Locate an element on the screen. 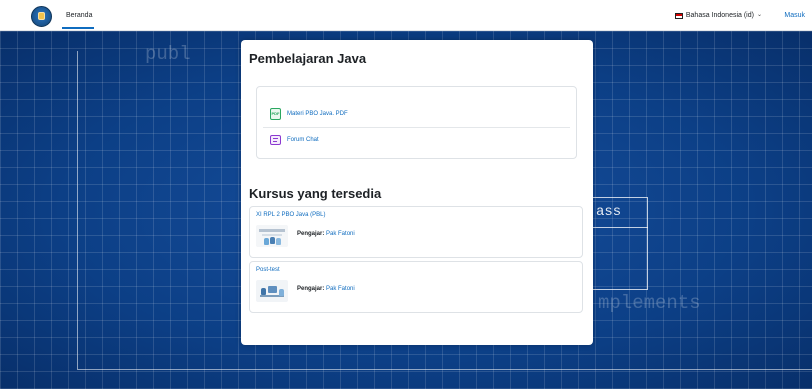 The image size is (812, 389). language-menu: Bahasa Indonesia (id) ⌄ is located at coordinates (718, 15).